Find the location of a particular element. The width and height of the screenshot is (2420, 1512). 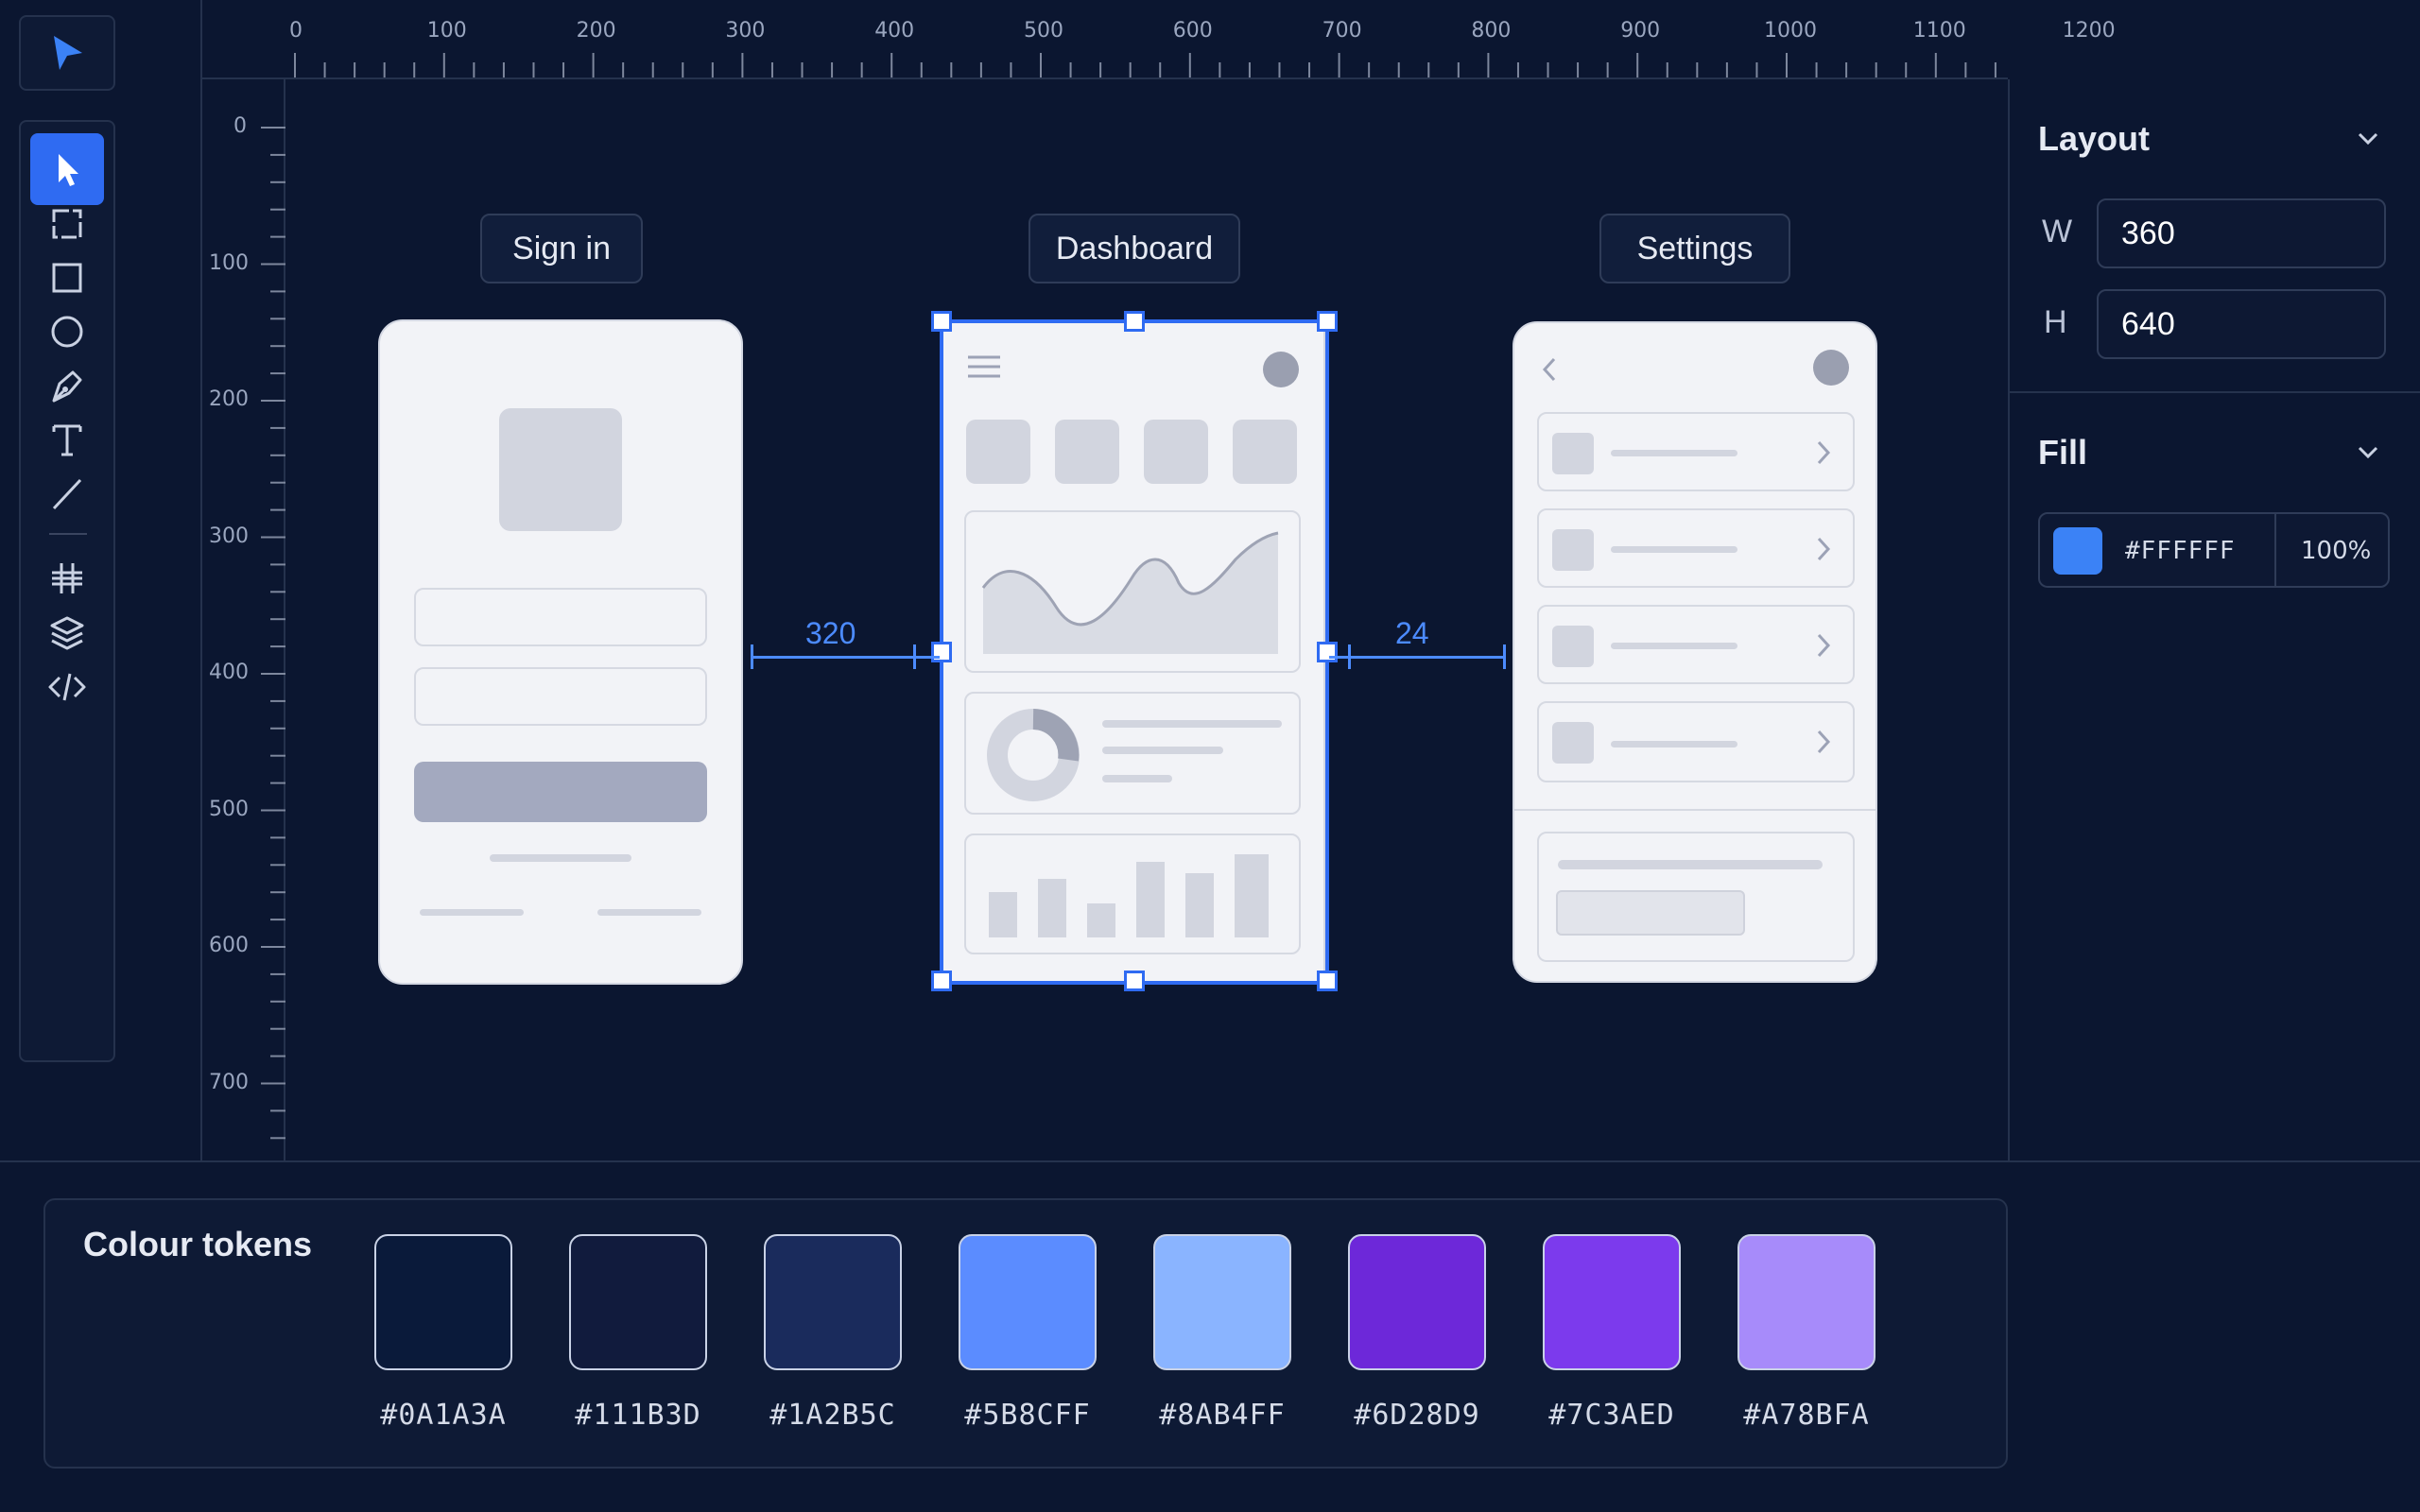

colour-token-label: #A78BFA is located at coordinates (1807, 1415).